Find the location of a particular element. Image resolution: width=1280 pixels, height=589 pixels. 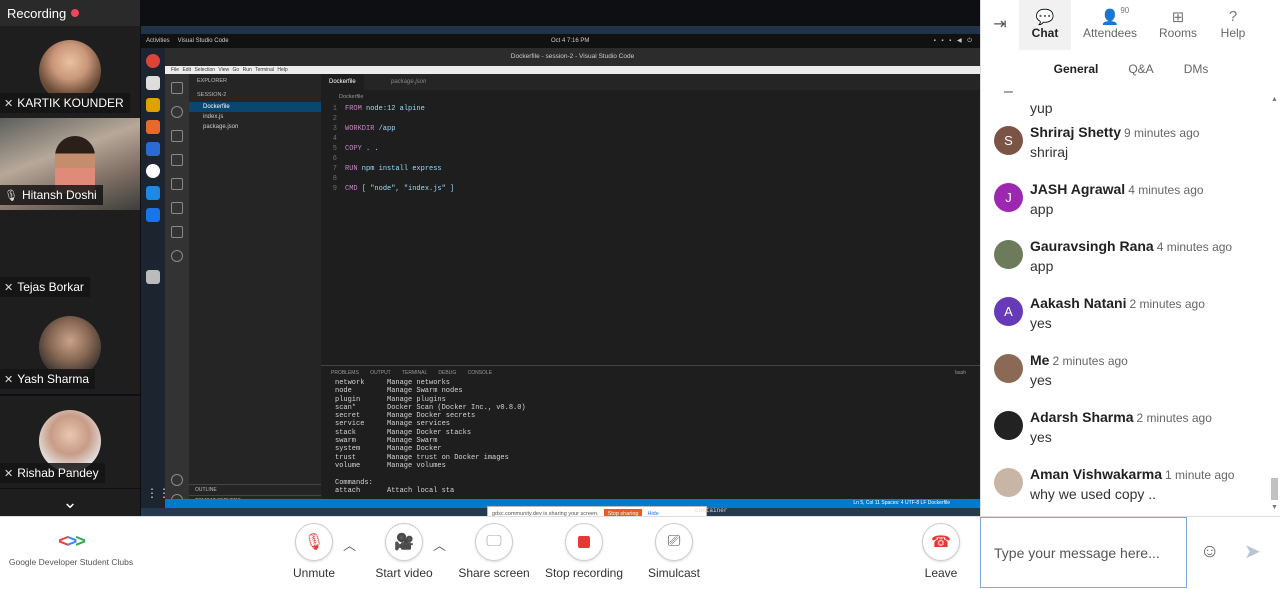

terminal-description: Manage services is located at coordinates (419, 424).